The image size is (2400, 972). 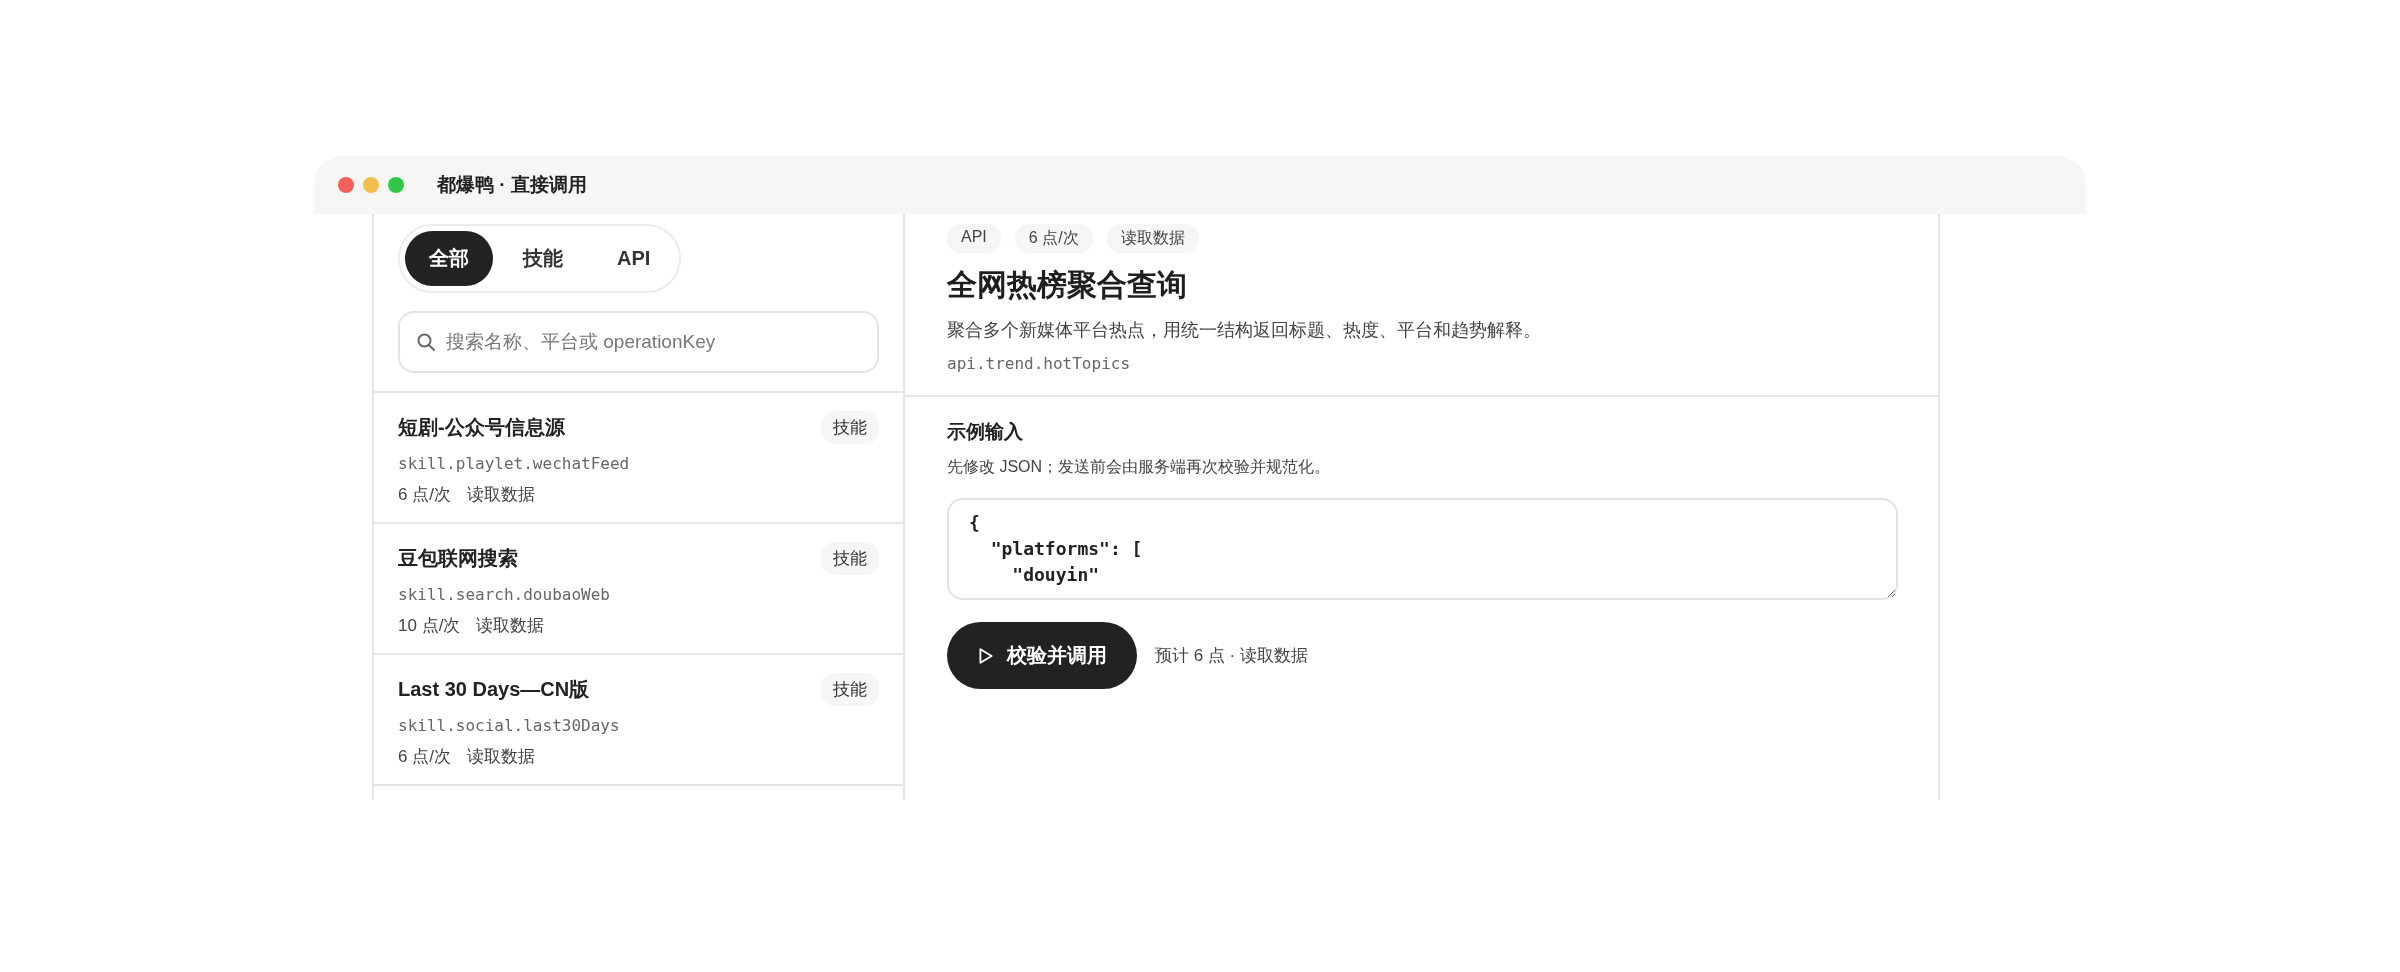 I want to click on play-icon, so click(x=986, y=655).